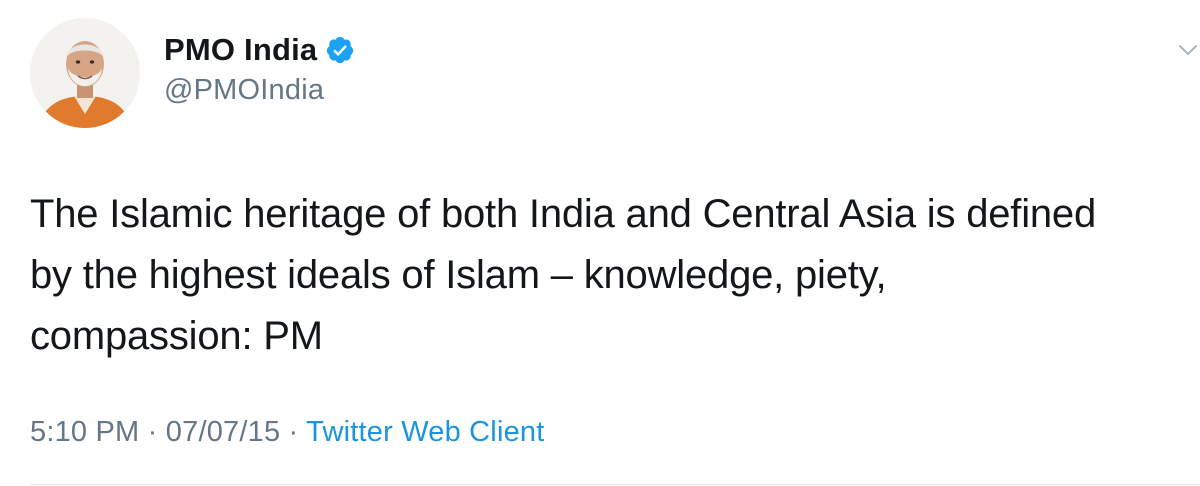 This screenshot has width=1200, height=486. I want to click on author-block: PMO India @PMOIndia, so click(259, 68).